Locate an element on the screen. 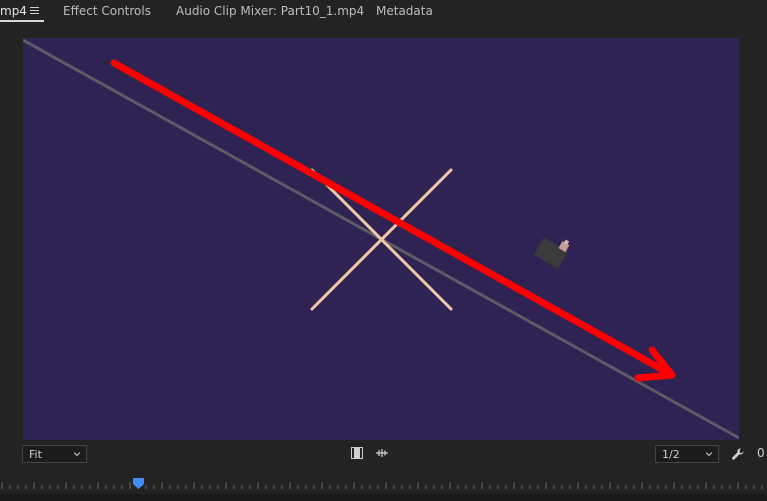 The height and width of the screenshot is (501, 767). playback-resolution-select: 1/2 is located at coordinates (687, 454).